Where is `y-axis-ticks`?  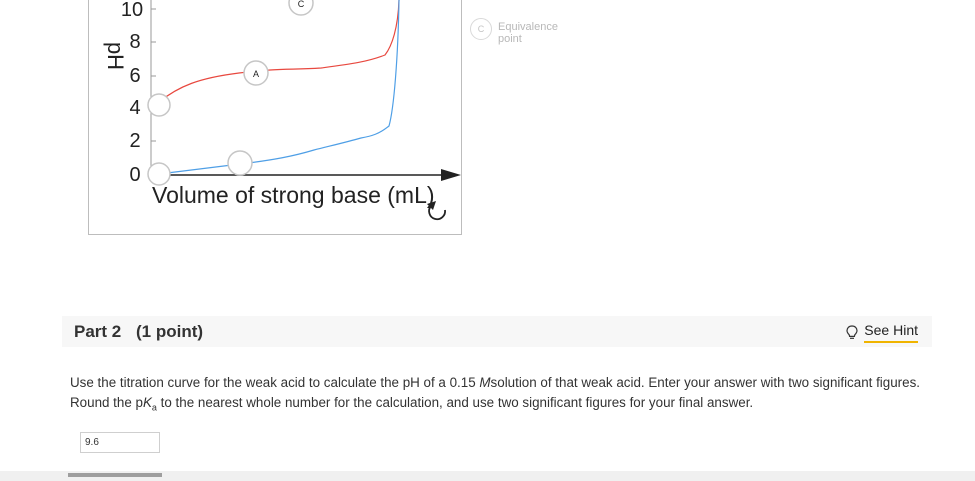 y-axis-ticks is located at coordinates (153, 75).